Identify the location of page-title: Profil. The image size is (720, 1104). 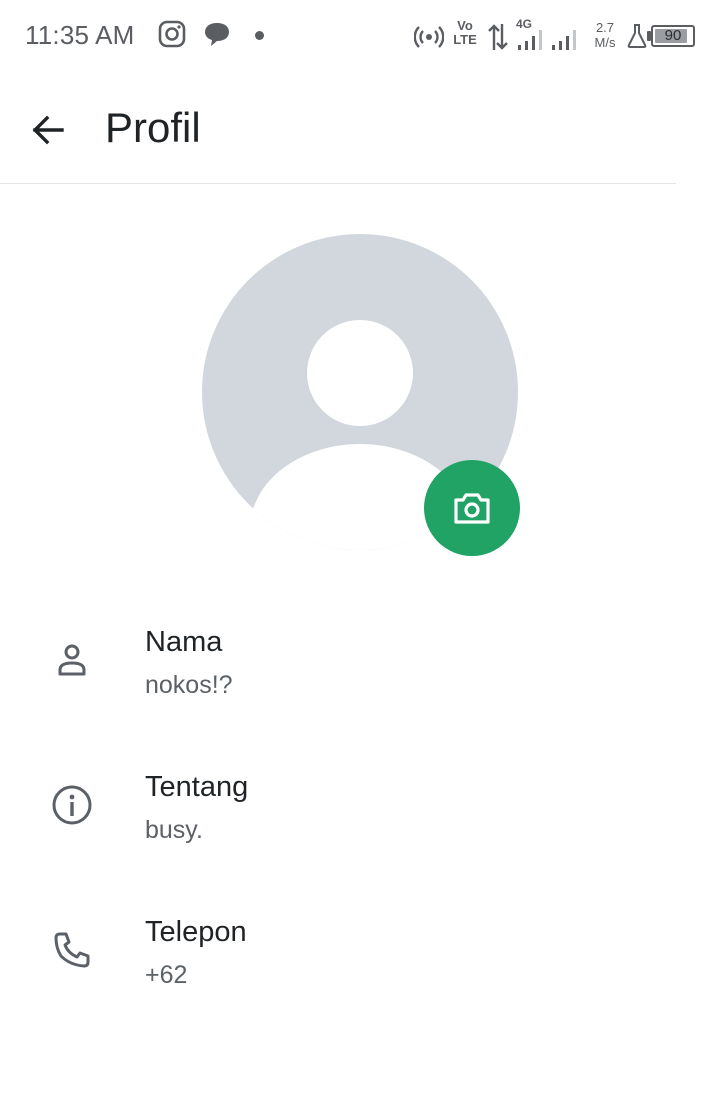
(153, 127).